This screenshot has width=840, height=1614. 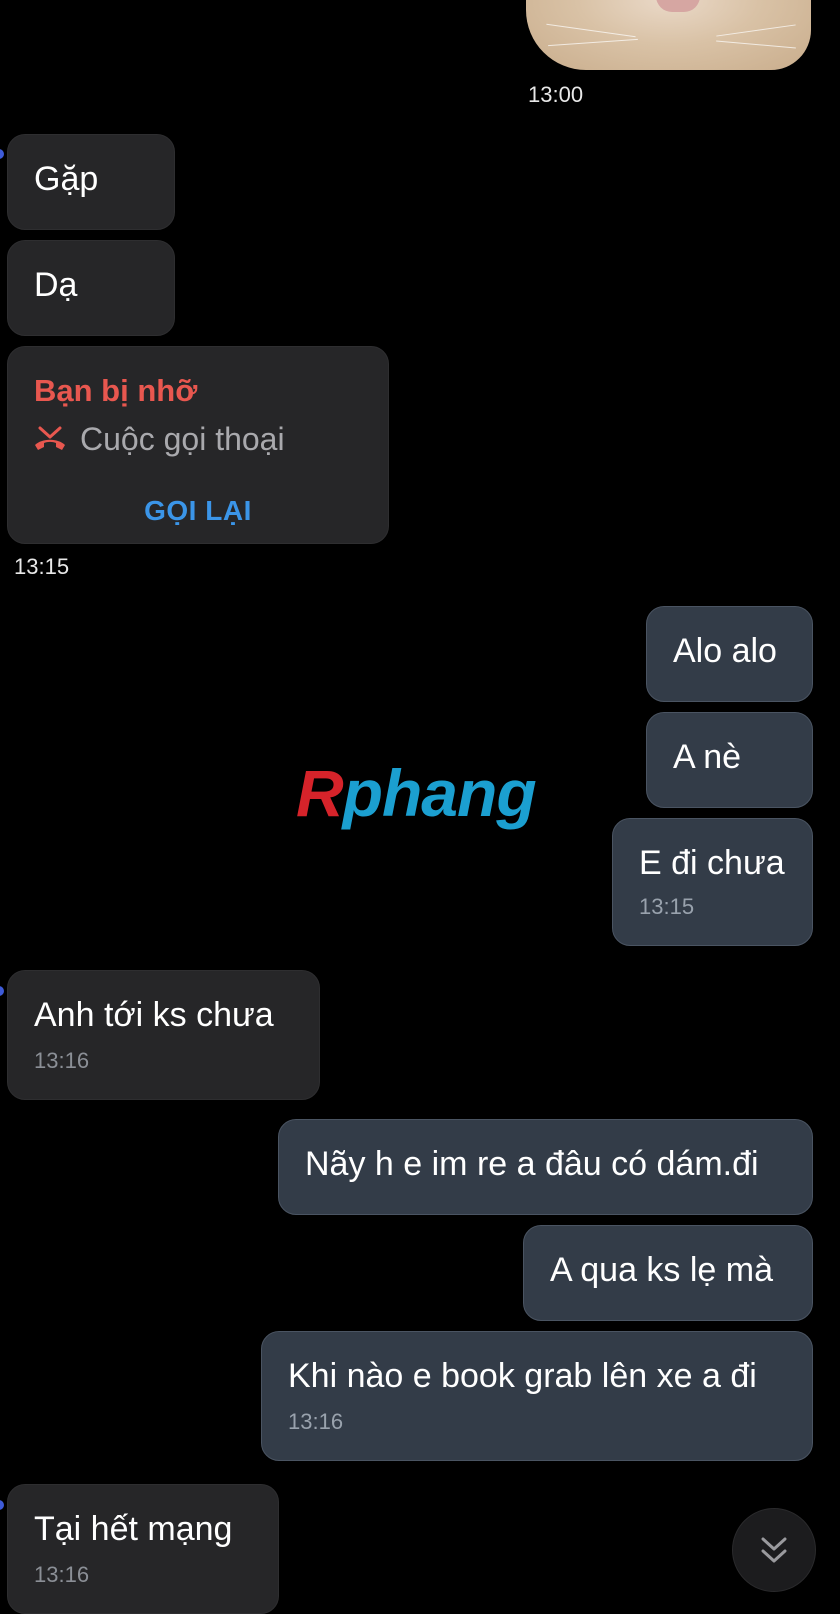 I want to click on message-bubble-outgoing: A qua ks lẹ mà, so click(x=668, y=1273).